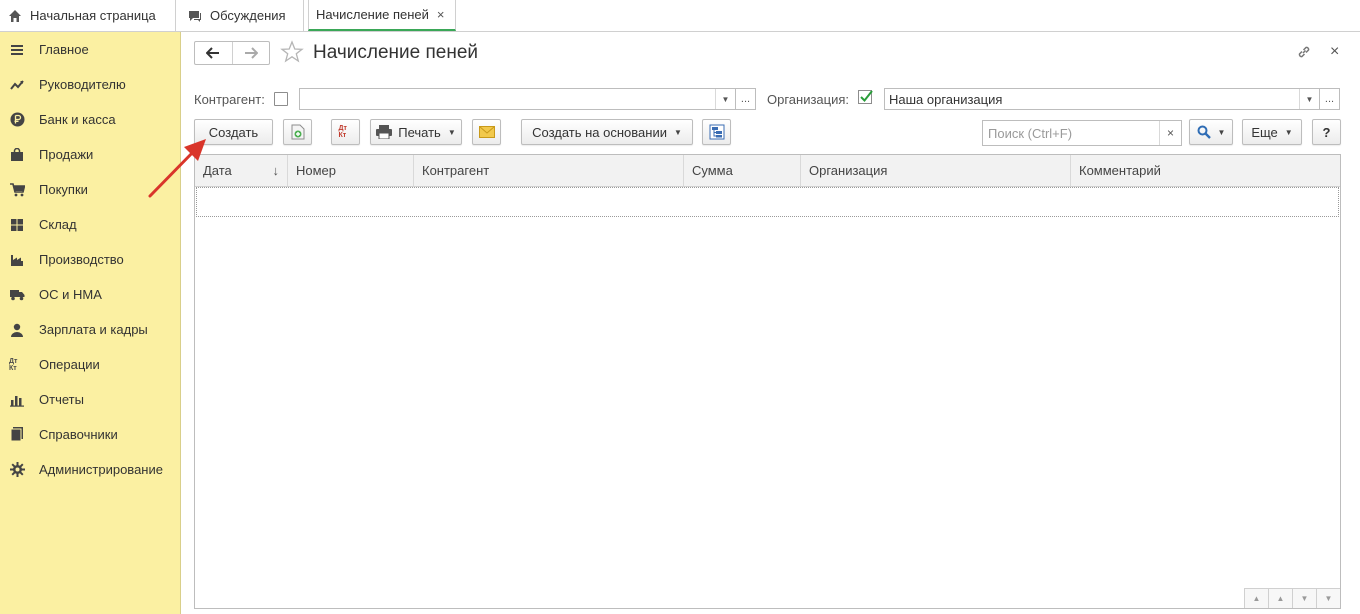 This screenshot has height=614, width=1360. I want to click on tab-penalties: Начисление пеней ×, so click(382, 15).